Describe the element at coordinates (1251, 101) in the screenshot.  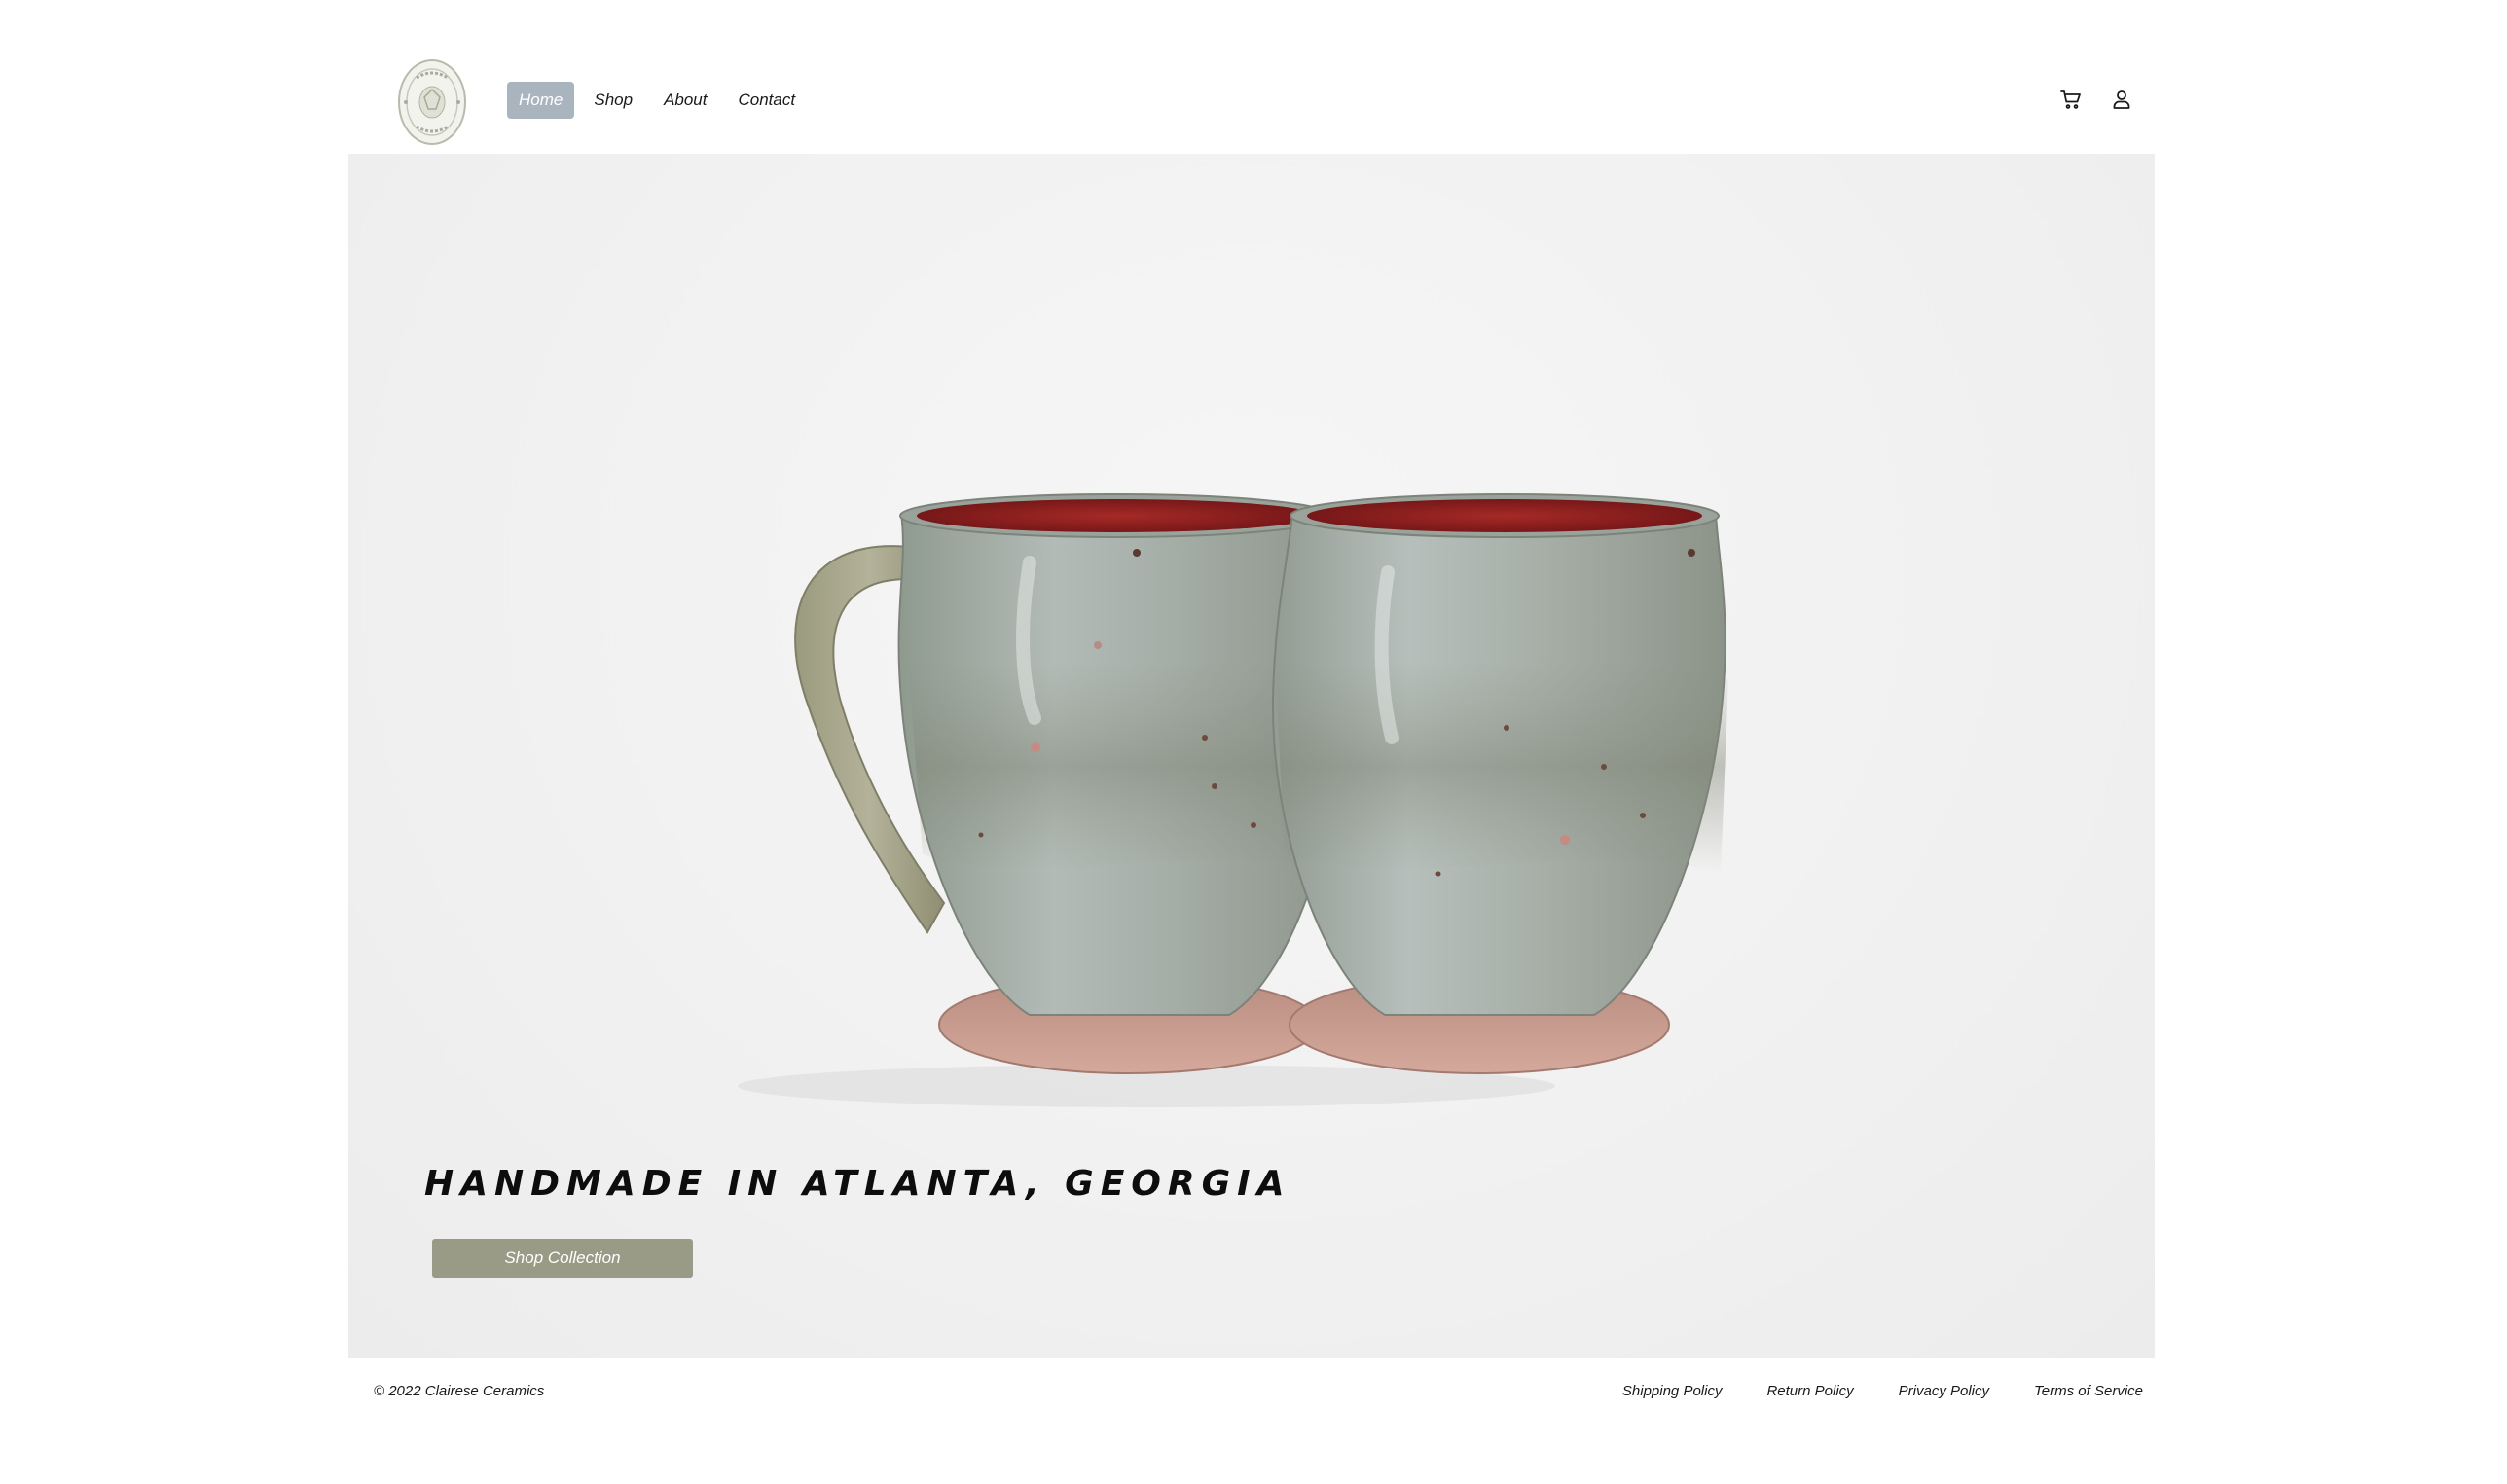
I see `site-header: Home Shop About Contact` at that location.